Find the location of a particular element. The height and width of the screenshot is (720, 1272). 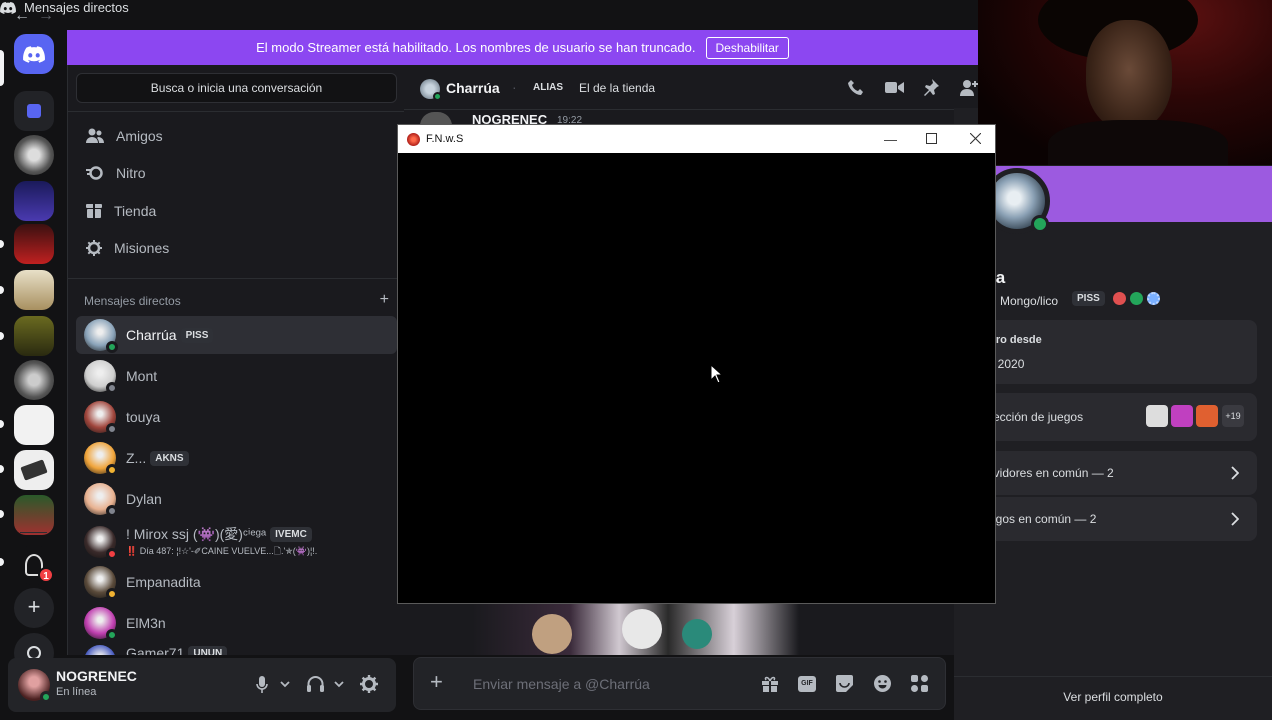

nav-friends: Amigos is located at coordinates (236, 136).